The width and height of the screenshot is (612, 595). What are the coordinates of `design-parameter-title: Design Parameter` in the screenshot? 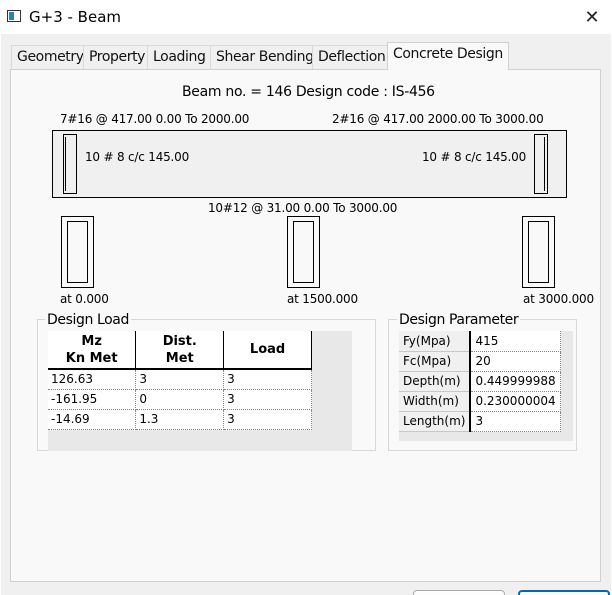 It's located at (459, 320).